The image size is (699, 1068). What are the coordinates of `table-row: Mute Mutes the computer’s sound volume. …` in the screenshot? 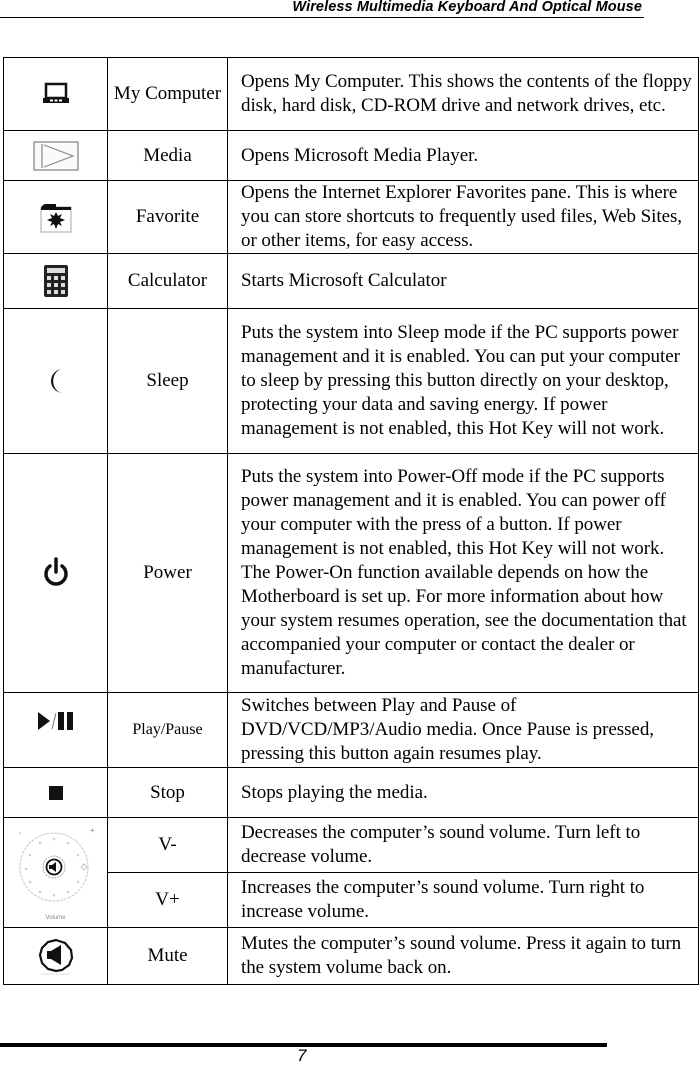 It's located at (351, 956).